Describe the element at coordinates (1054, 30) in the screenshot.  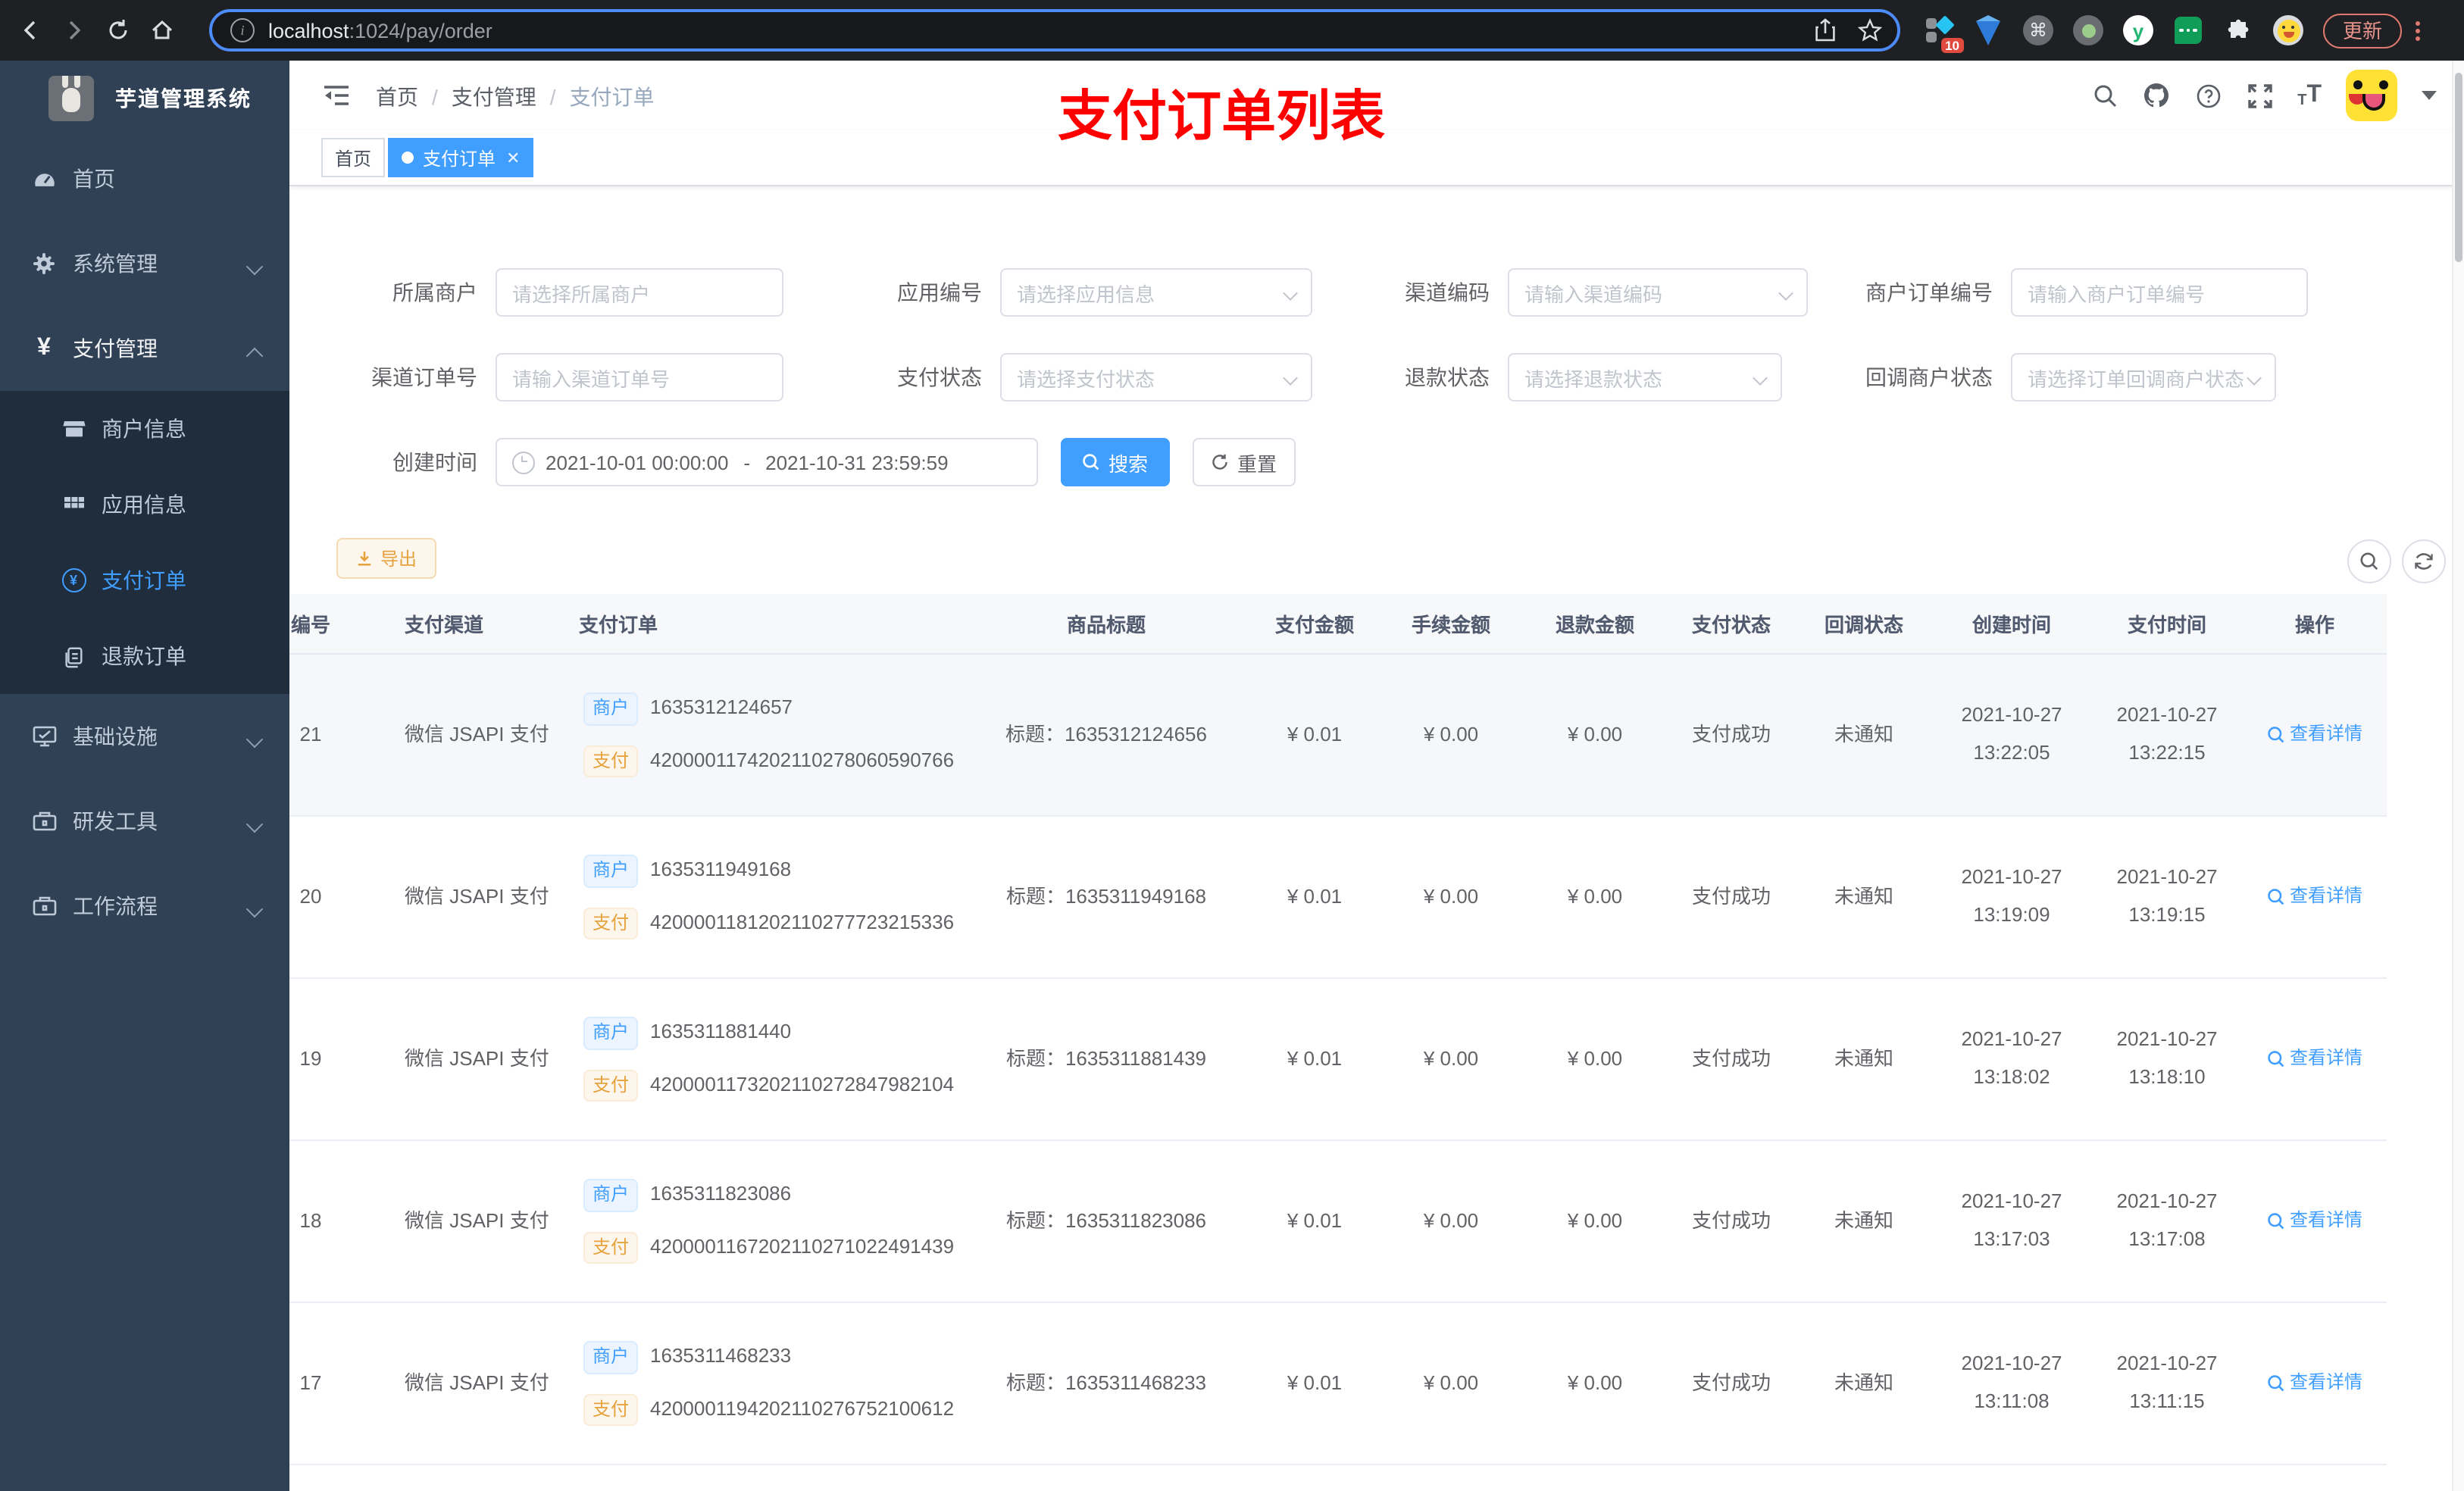
I see `url-bar: i localhost:1024/pay/order` at that location.